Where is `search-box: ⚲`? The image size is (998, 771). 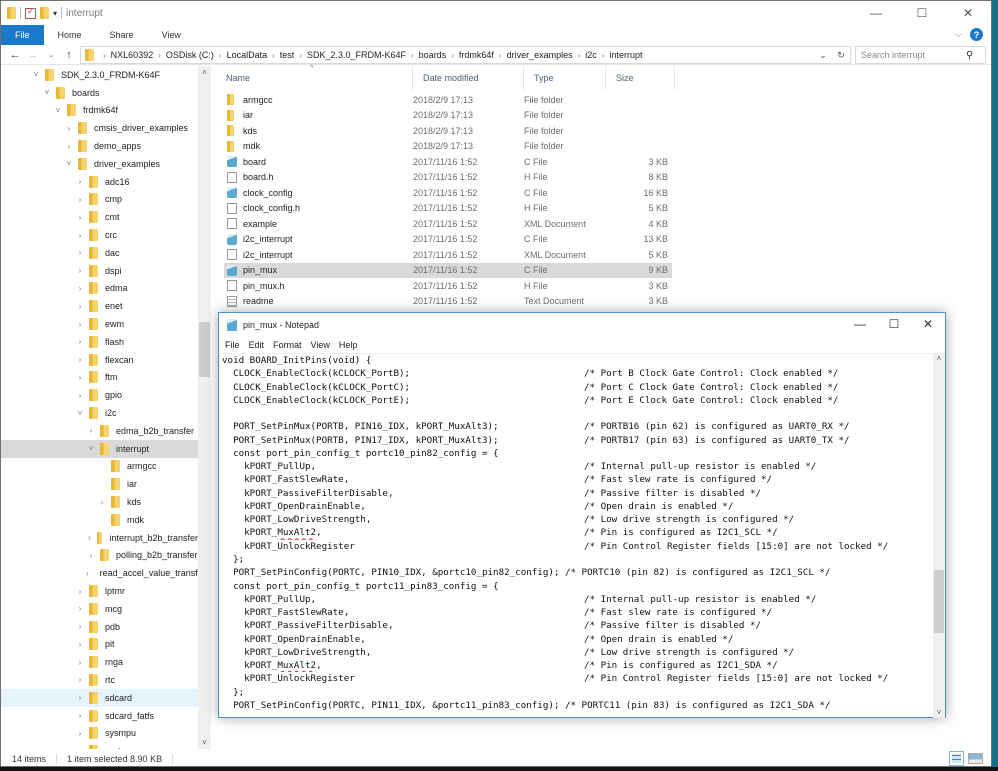 search-box: ⚲ is located at coordinates (920, 55).